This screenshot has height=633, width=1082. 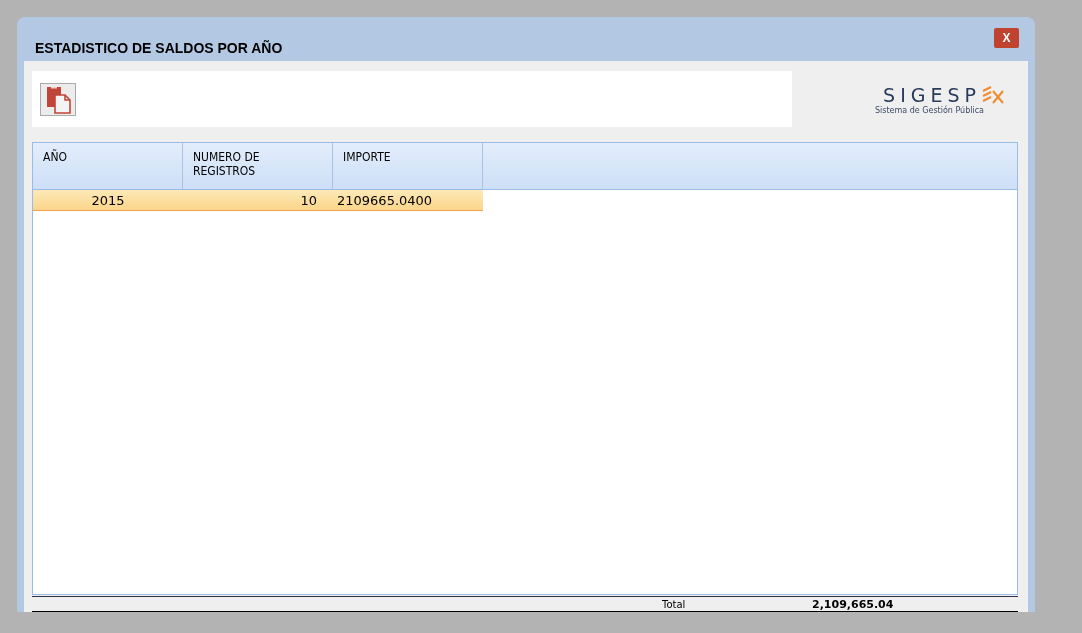 I want to click on window-title: ESTADISTICO DE SALDOS POR AÑO, so click(x=158, y=49).